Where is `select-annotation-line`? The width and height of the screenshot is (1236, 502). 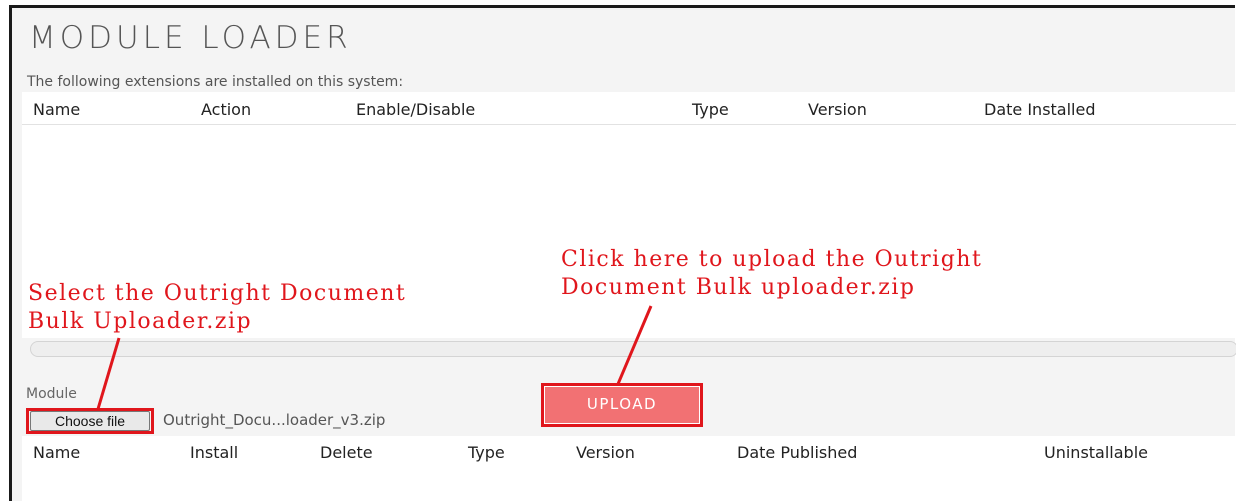
select-annotation-line is located at coordinates (108, 373).